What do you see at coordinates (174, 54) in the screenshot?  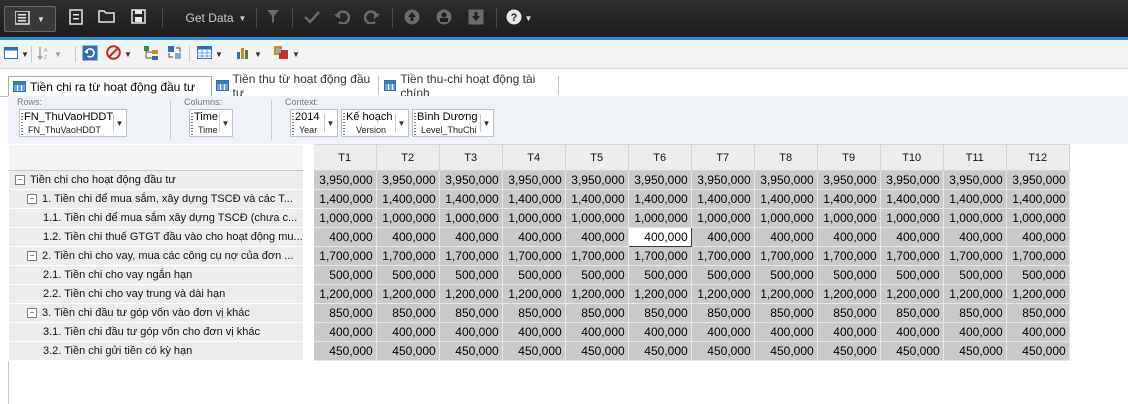 I see `swap-axes-button` at bounding box center [174, 54].